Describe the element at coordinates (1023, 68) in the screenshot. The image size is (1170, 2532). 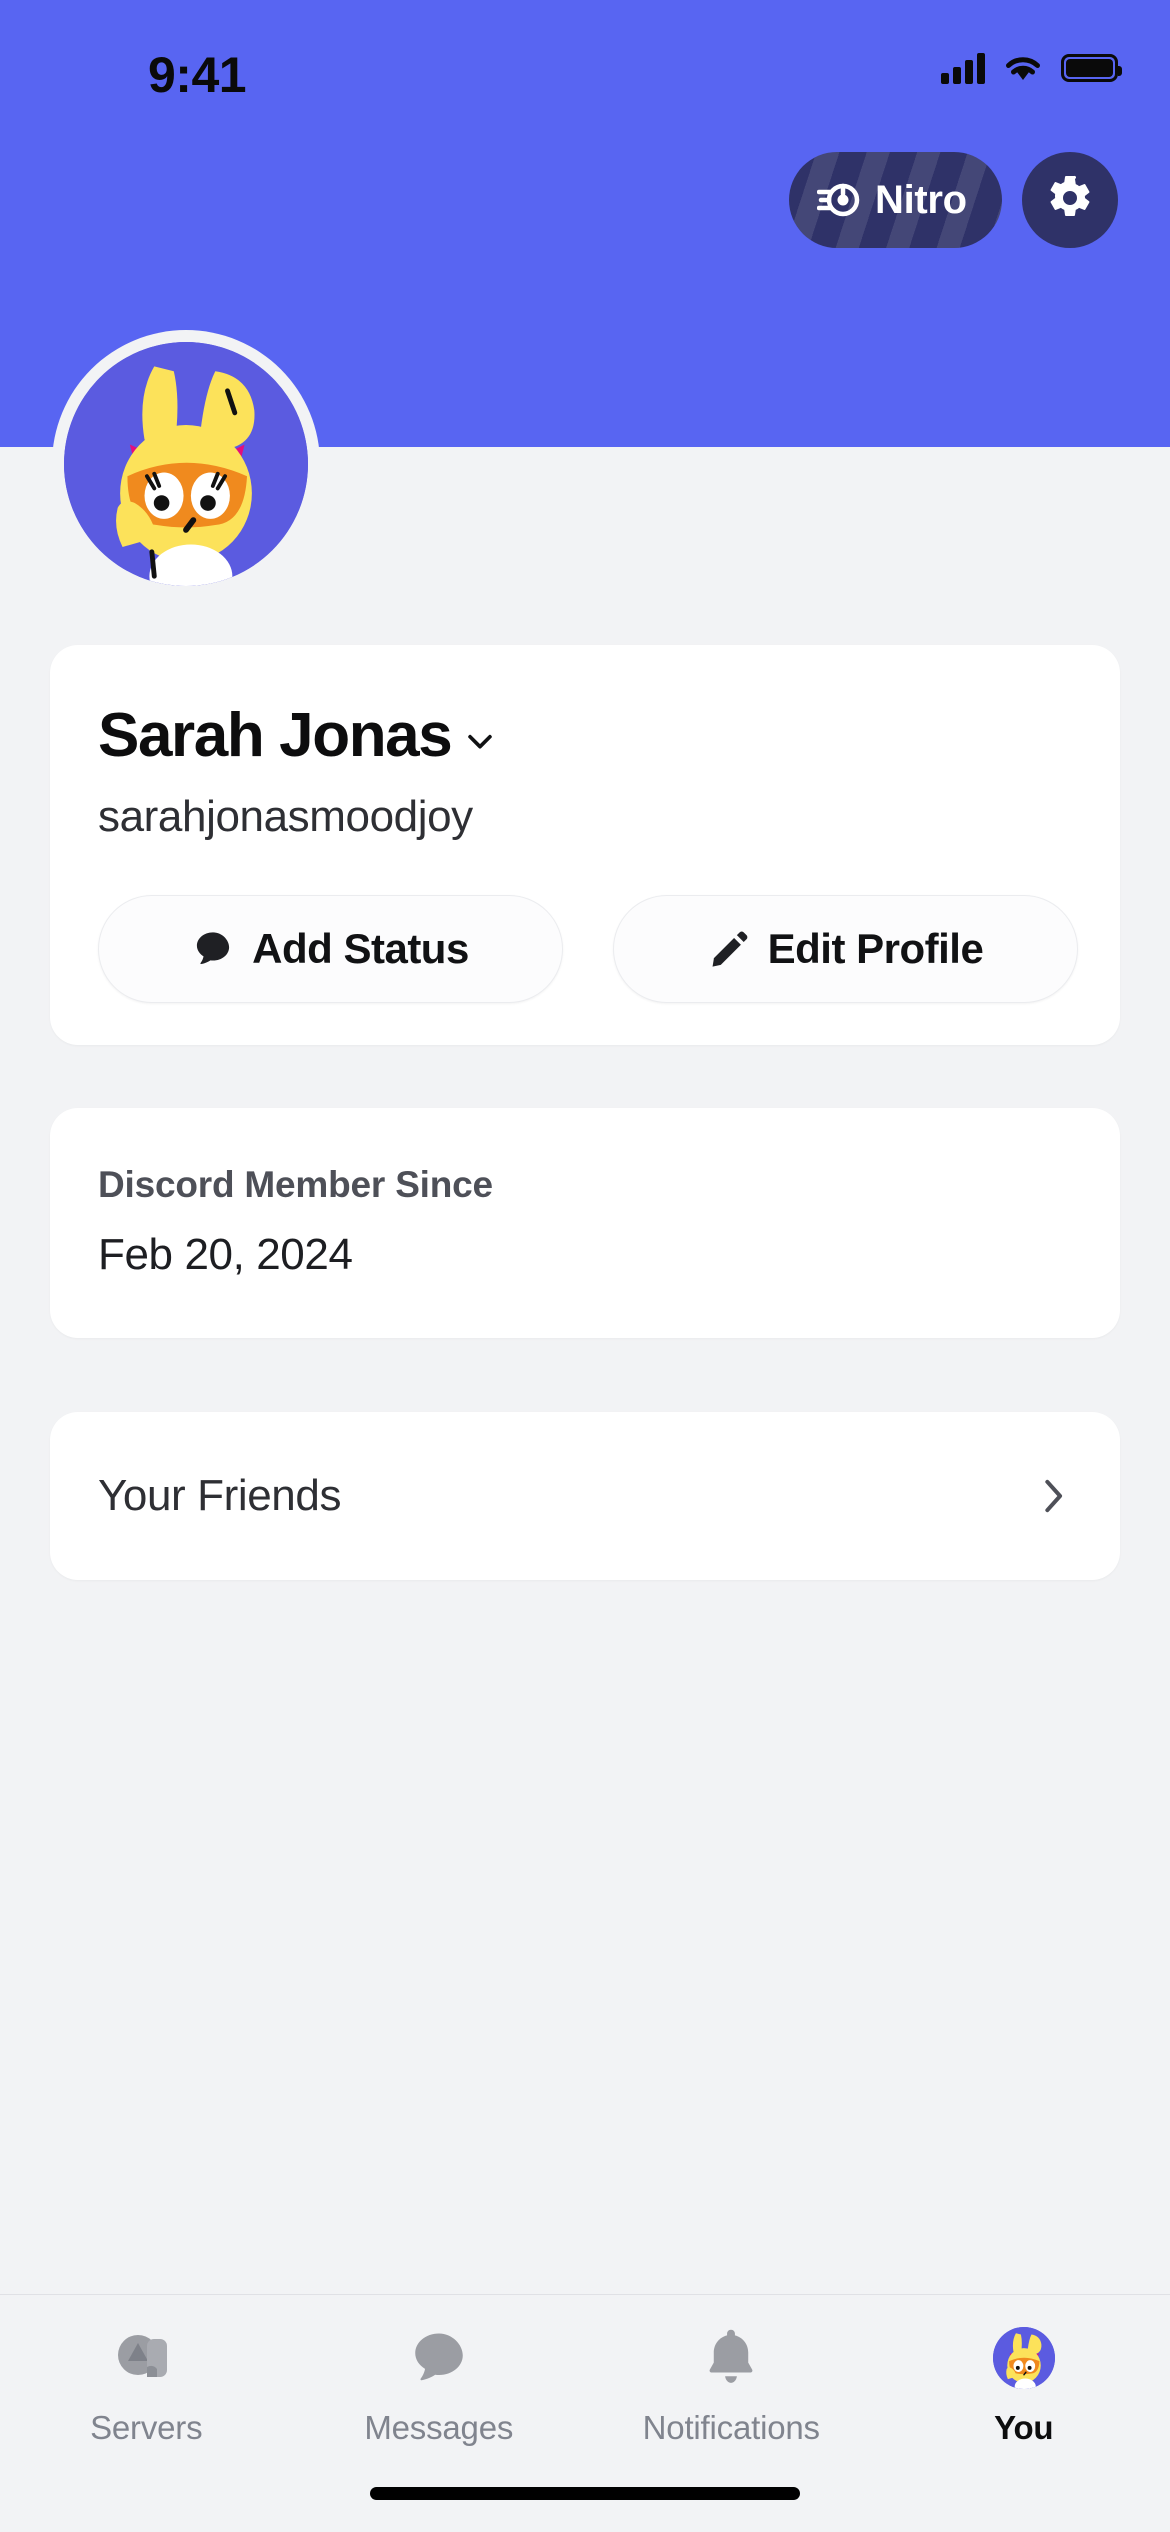
I see `wifi-icon` at that location.